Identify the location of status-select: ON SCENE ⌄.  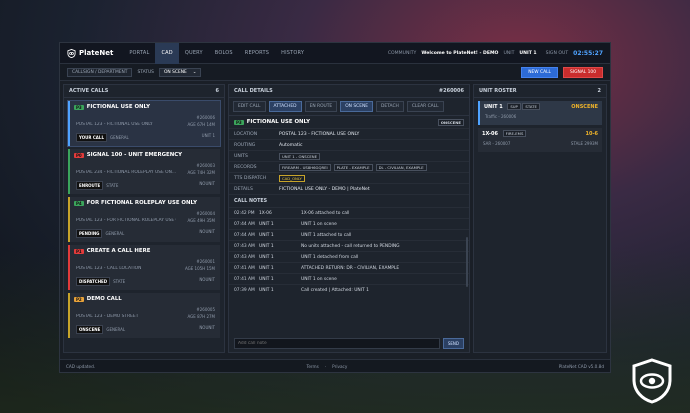
(180, 72).